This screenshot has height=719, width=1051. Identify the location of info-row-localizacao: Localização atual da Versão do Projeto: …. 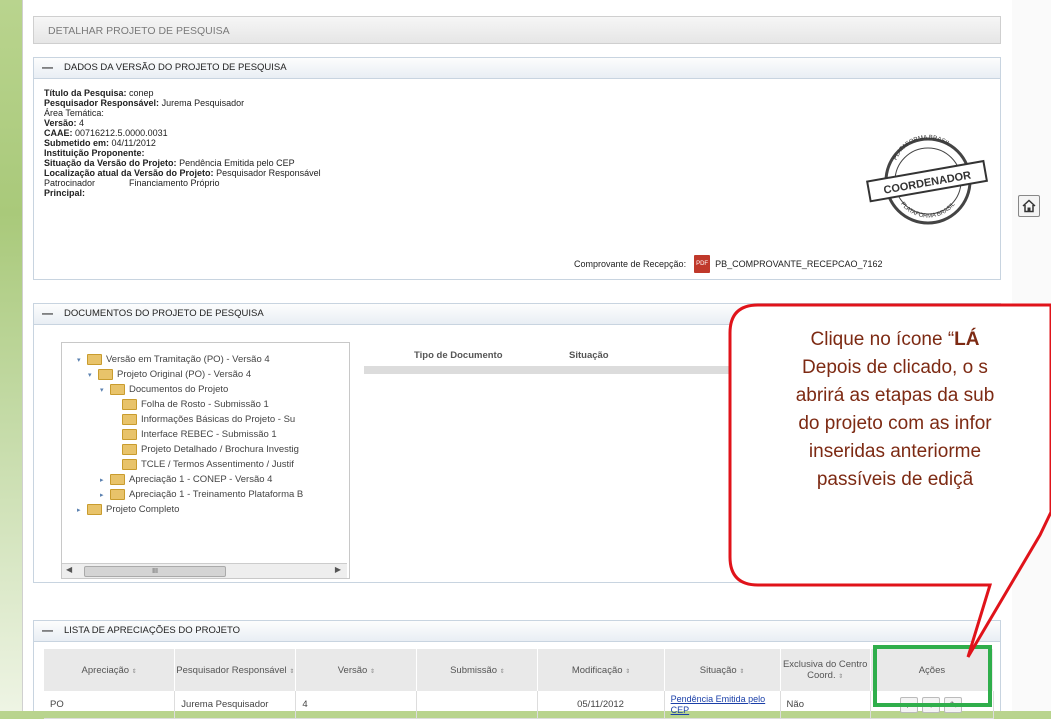
(182, 173).